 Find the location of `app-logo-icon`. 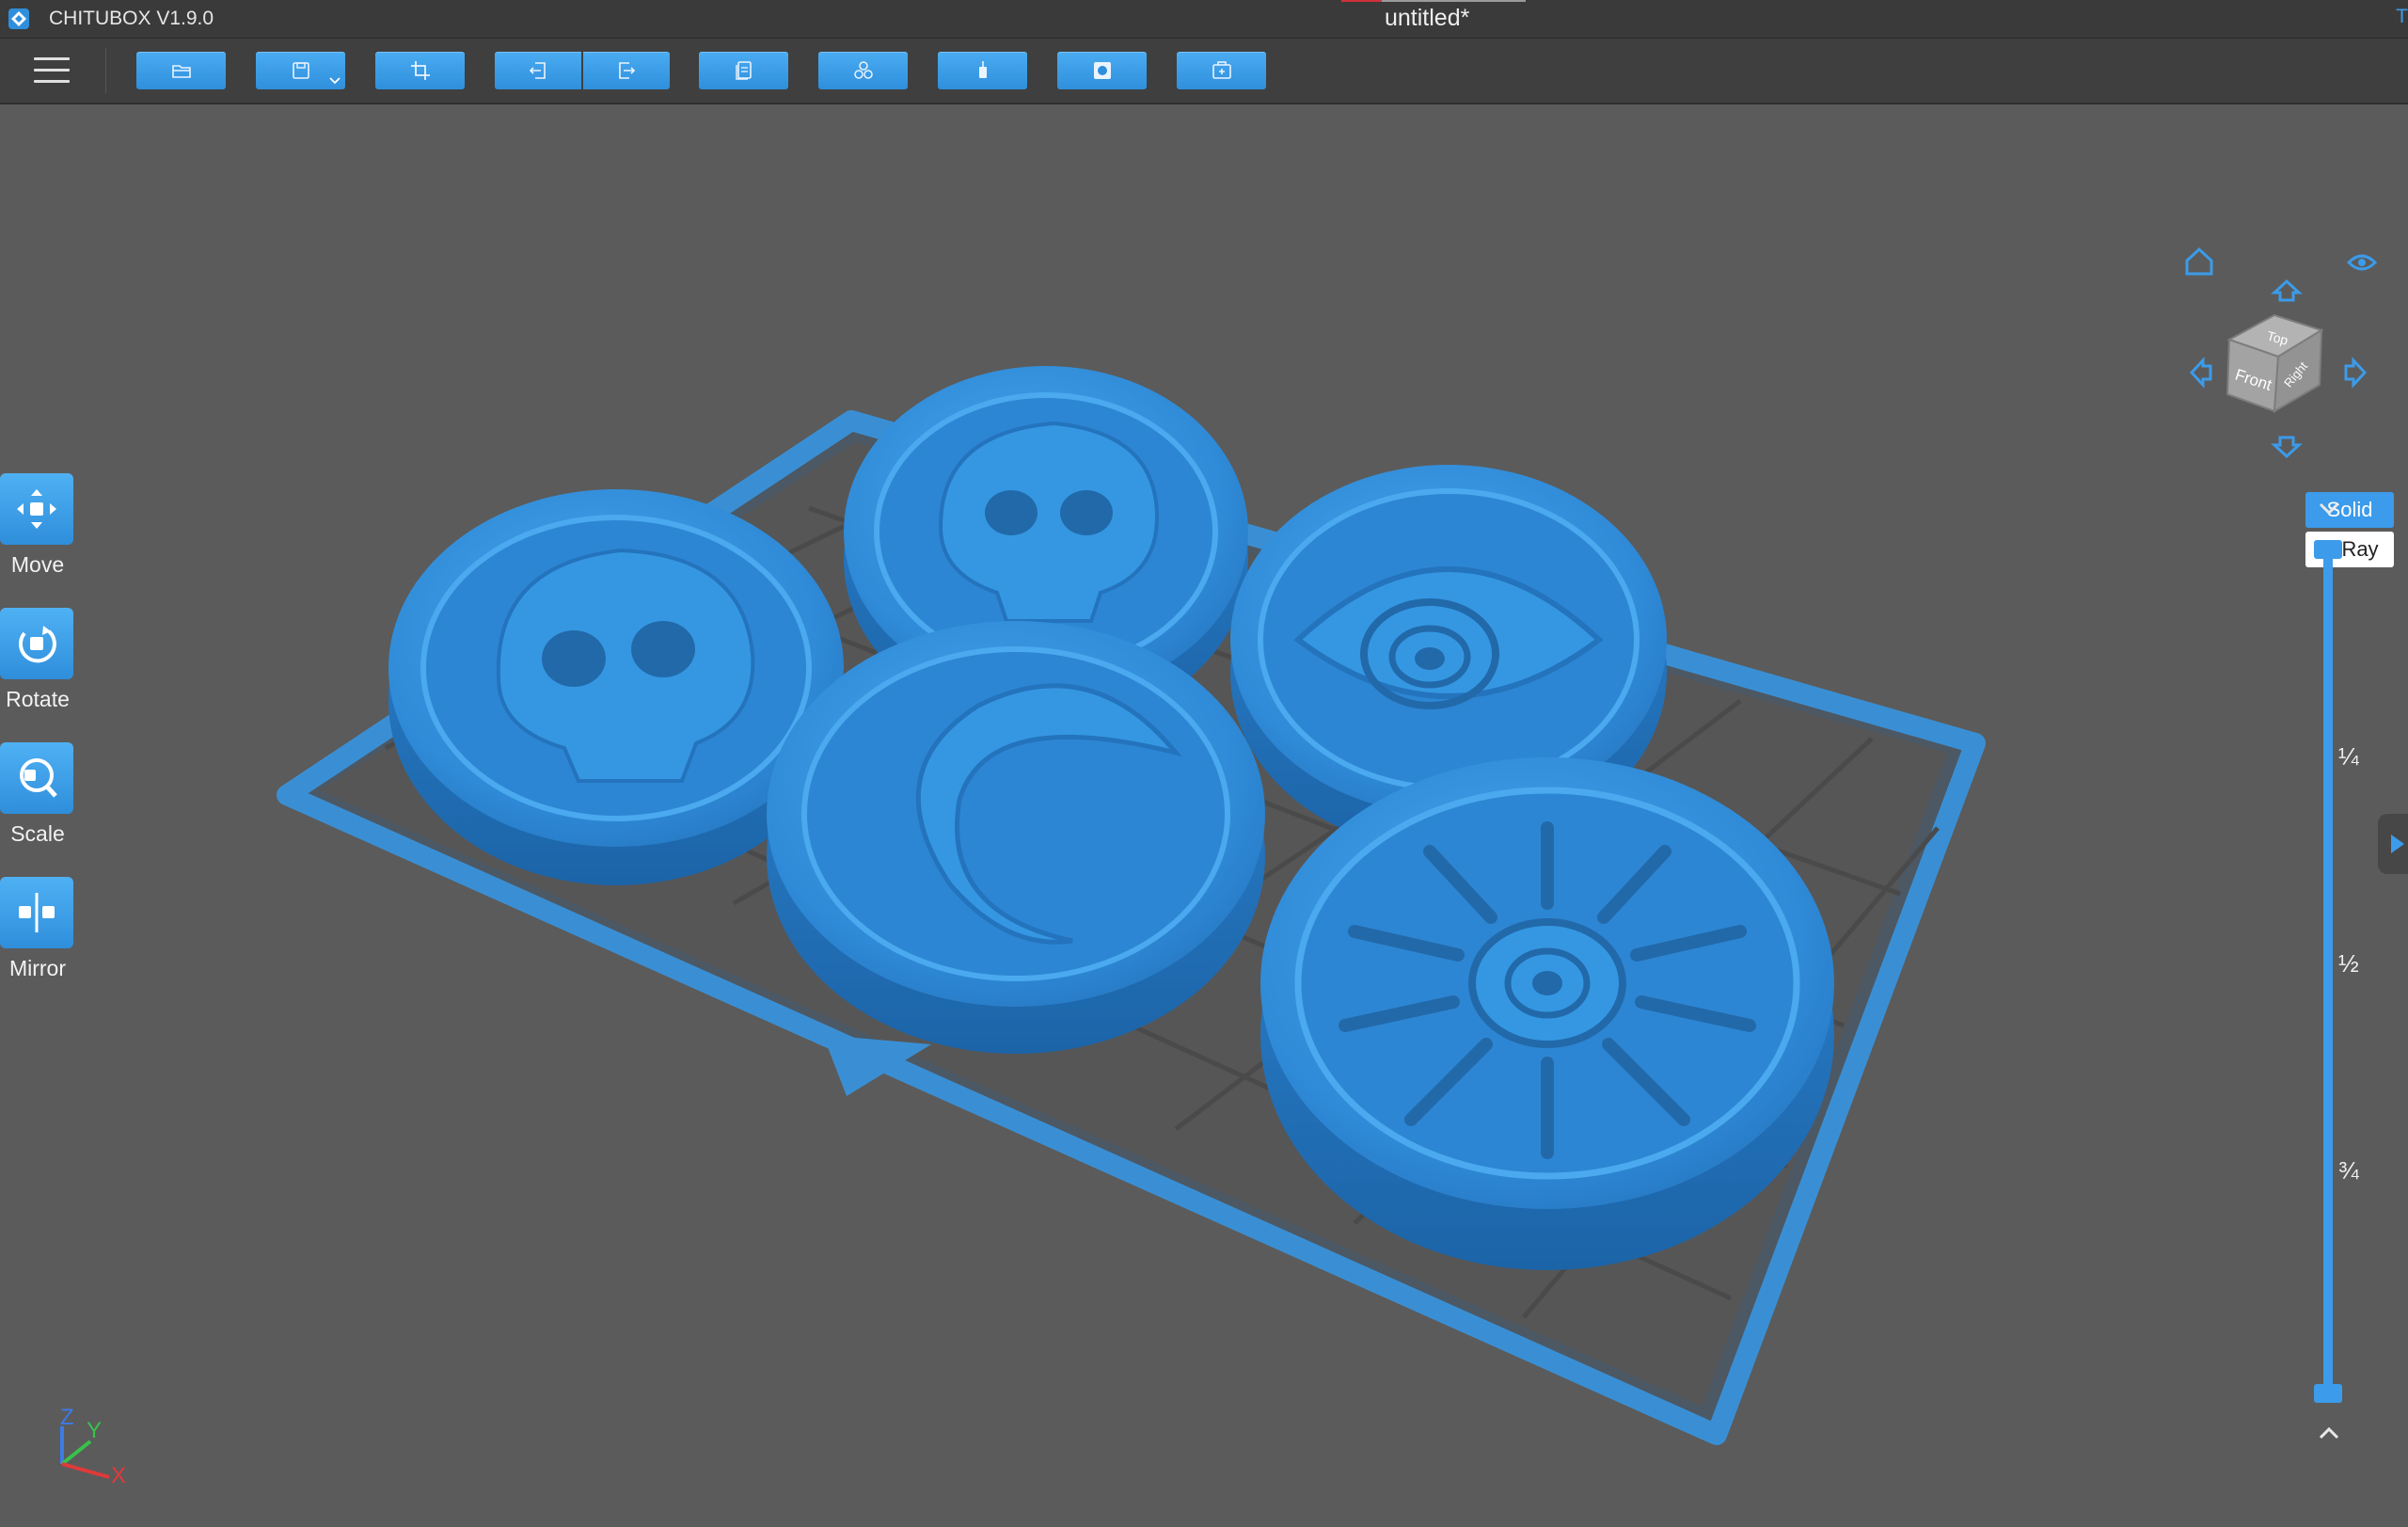

app-logo-icon is located at coordinates (18, 18).